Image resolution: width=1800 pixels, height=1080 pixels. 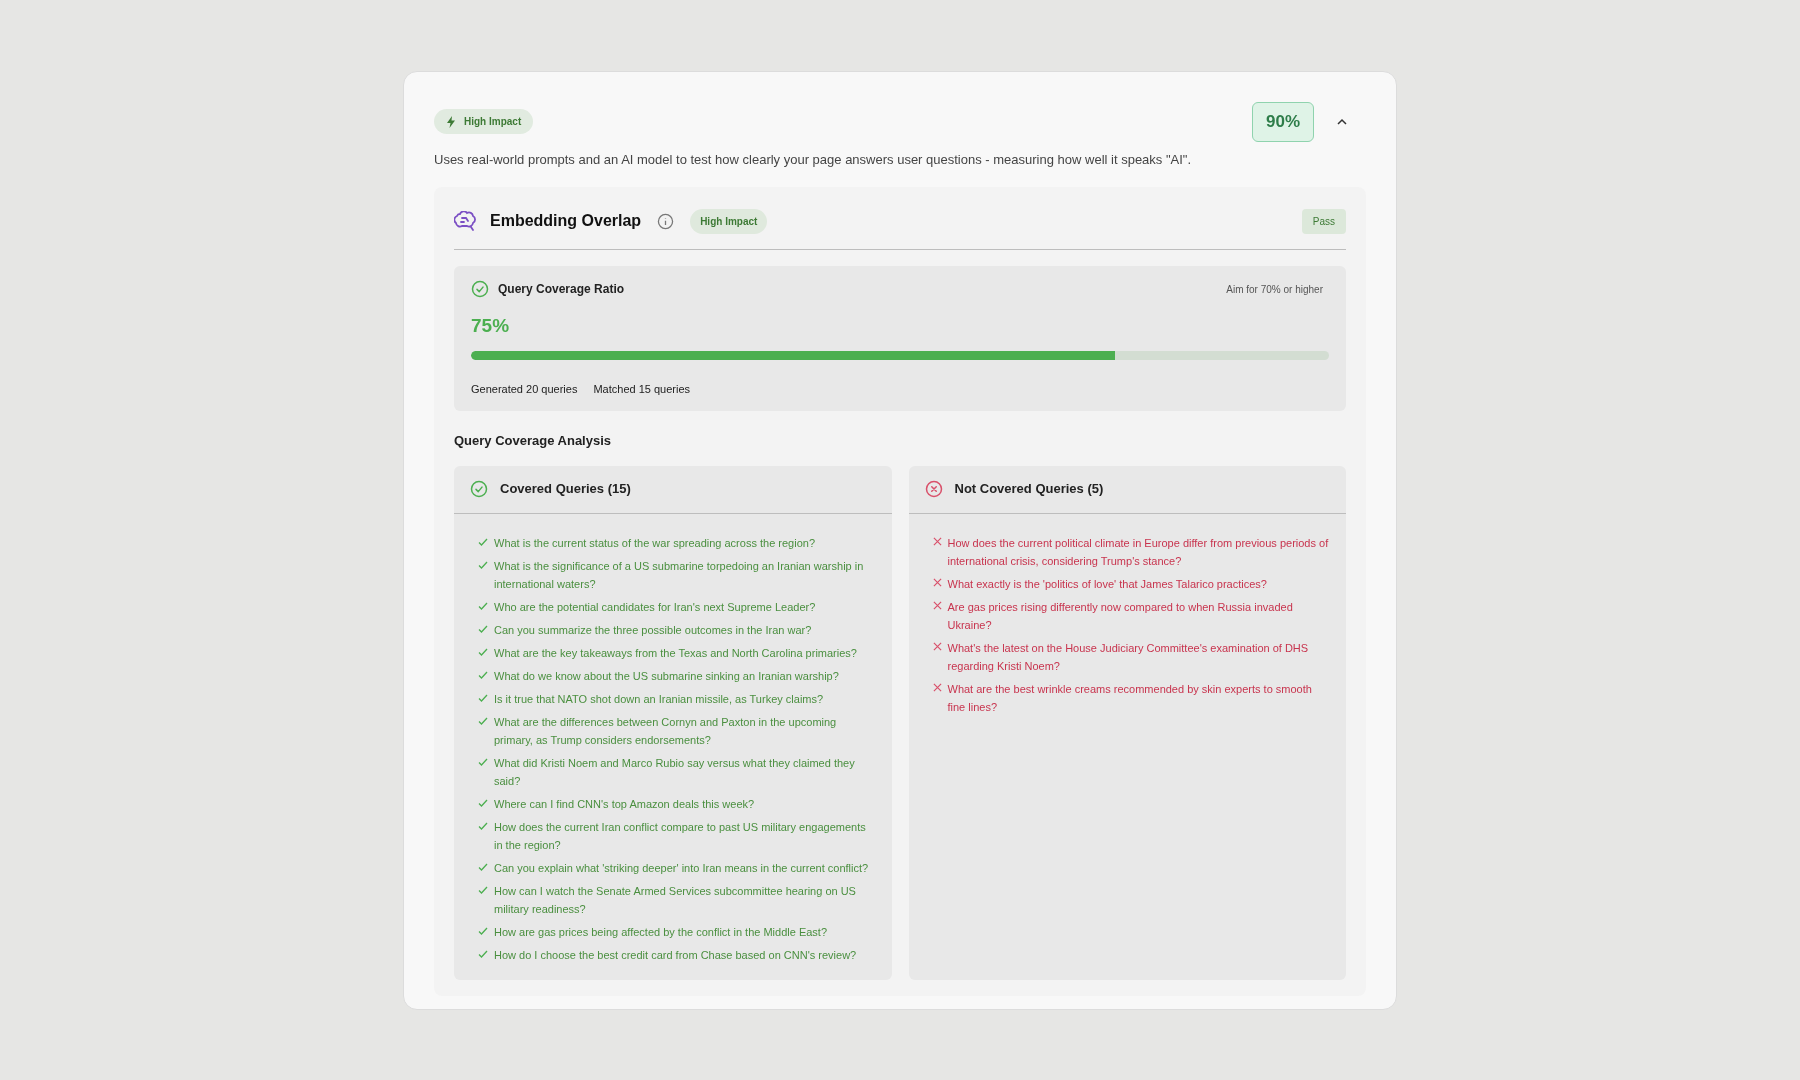 I want to click on status-badge: Pass, so click(x=1323, y=221).